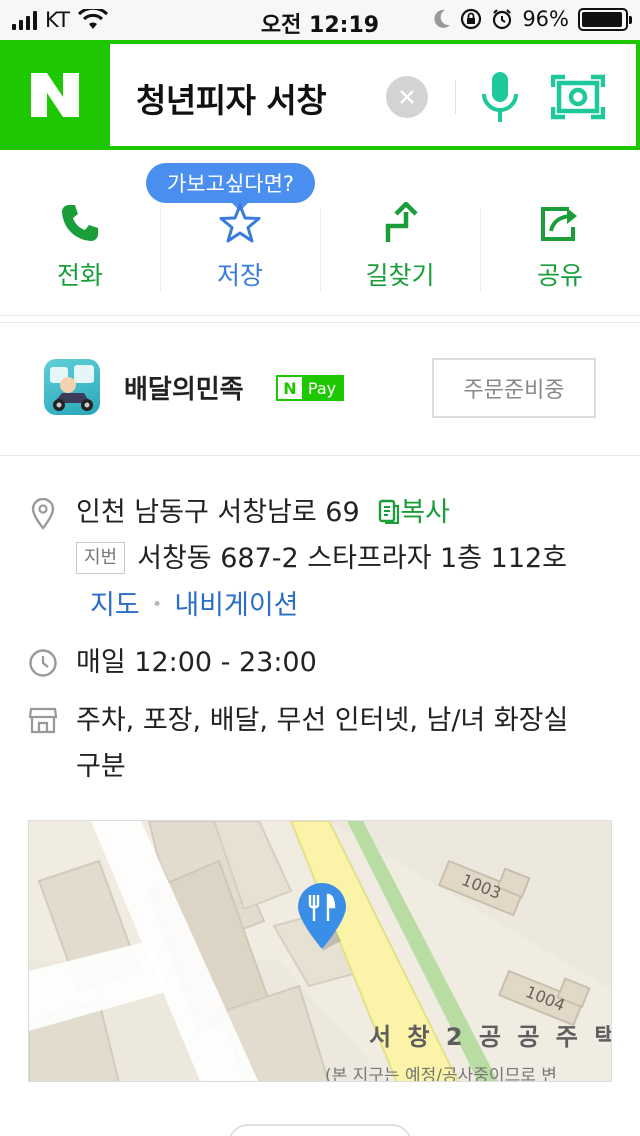 The height and width of the screenshot is (1136, 640). What do you see at coordinates (560, 248) in the screenshot?
I see `share-button: 공유` at bounding box center [560, 248].